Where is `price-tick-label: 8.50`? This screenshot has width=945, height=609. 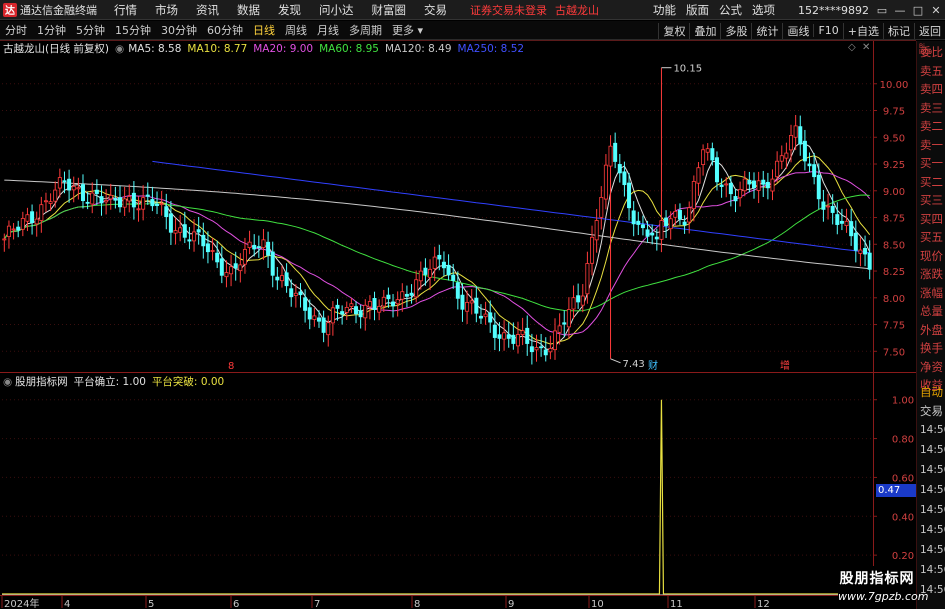 price-tick-label: 8.50 is located at coordinates (894, 245).